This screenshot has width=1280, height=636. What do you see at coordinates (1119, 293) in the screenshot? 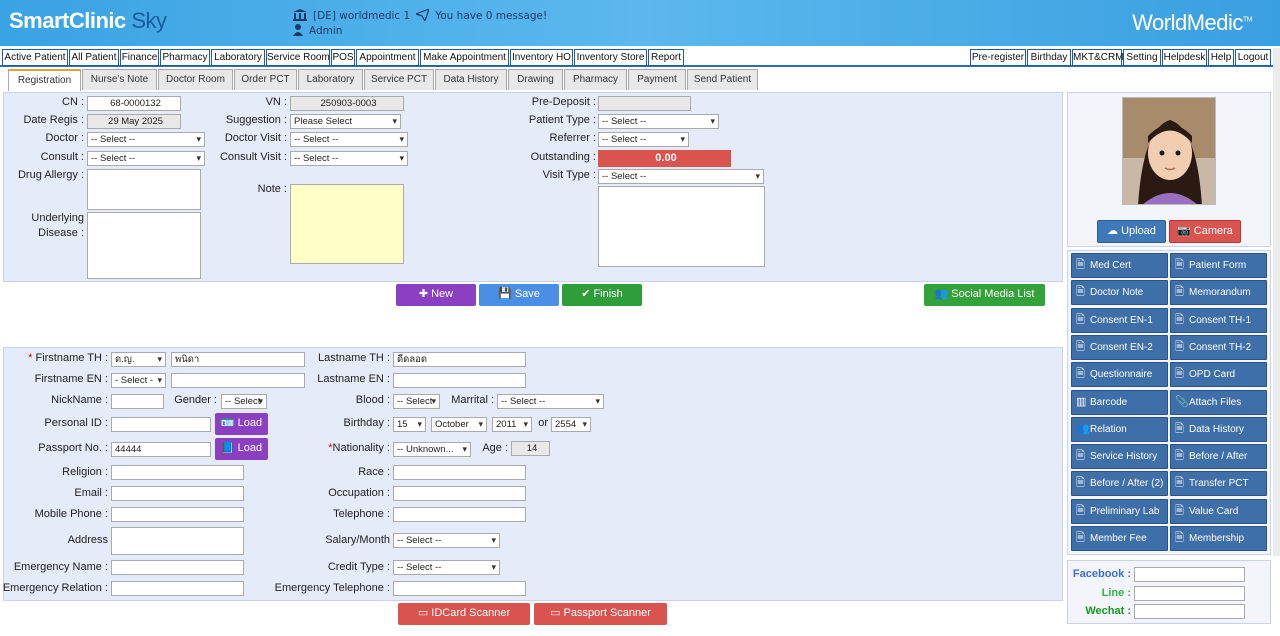
I see `side-button-doctor-note: 🗎 Doctor Note` at bounding box center [1119, 293].